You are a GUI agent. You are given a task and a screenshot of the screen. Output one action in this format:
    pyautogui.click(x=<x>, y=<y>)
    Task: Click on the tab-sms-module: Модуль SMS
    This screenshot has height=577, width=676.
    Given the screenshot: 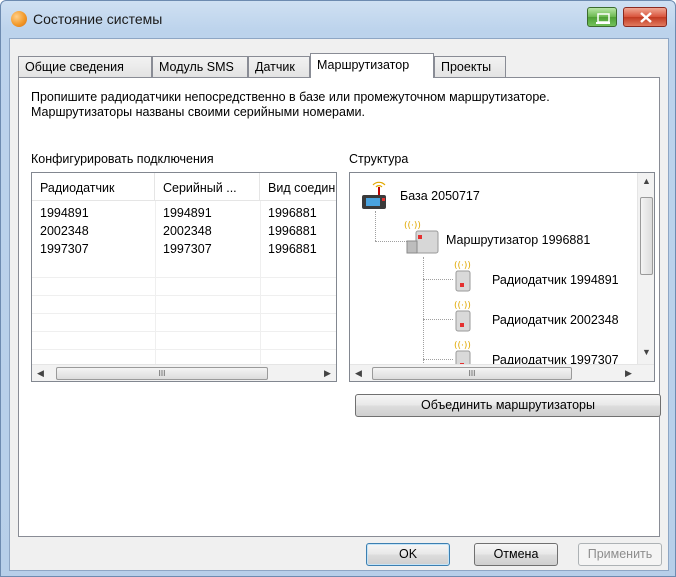 What is the action you would take?
    pyautogui.click(x=200, y=66)
    